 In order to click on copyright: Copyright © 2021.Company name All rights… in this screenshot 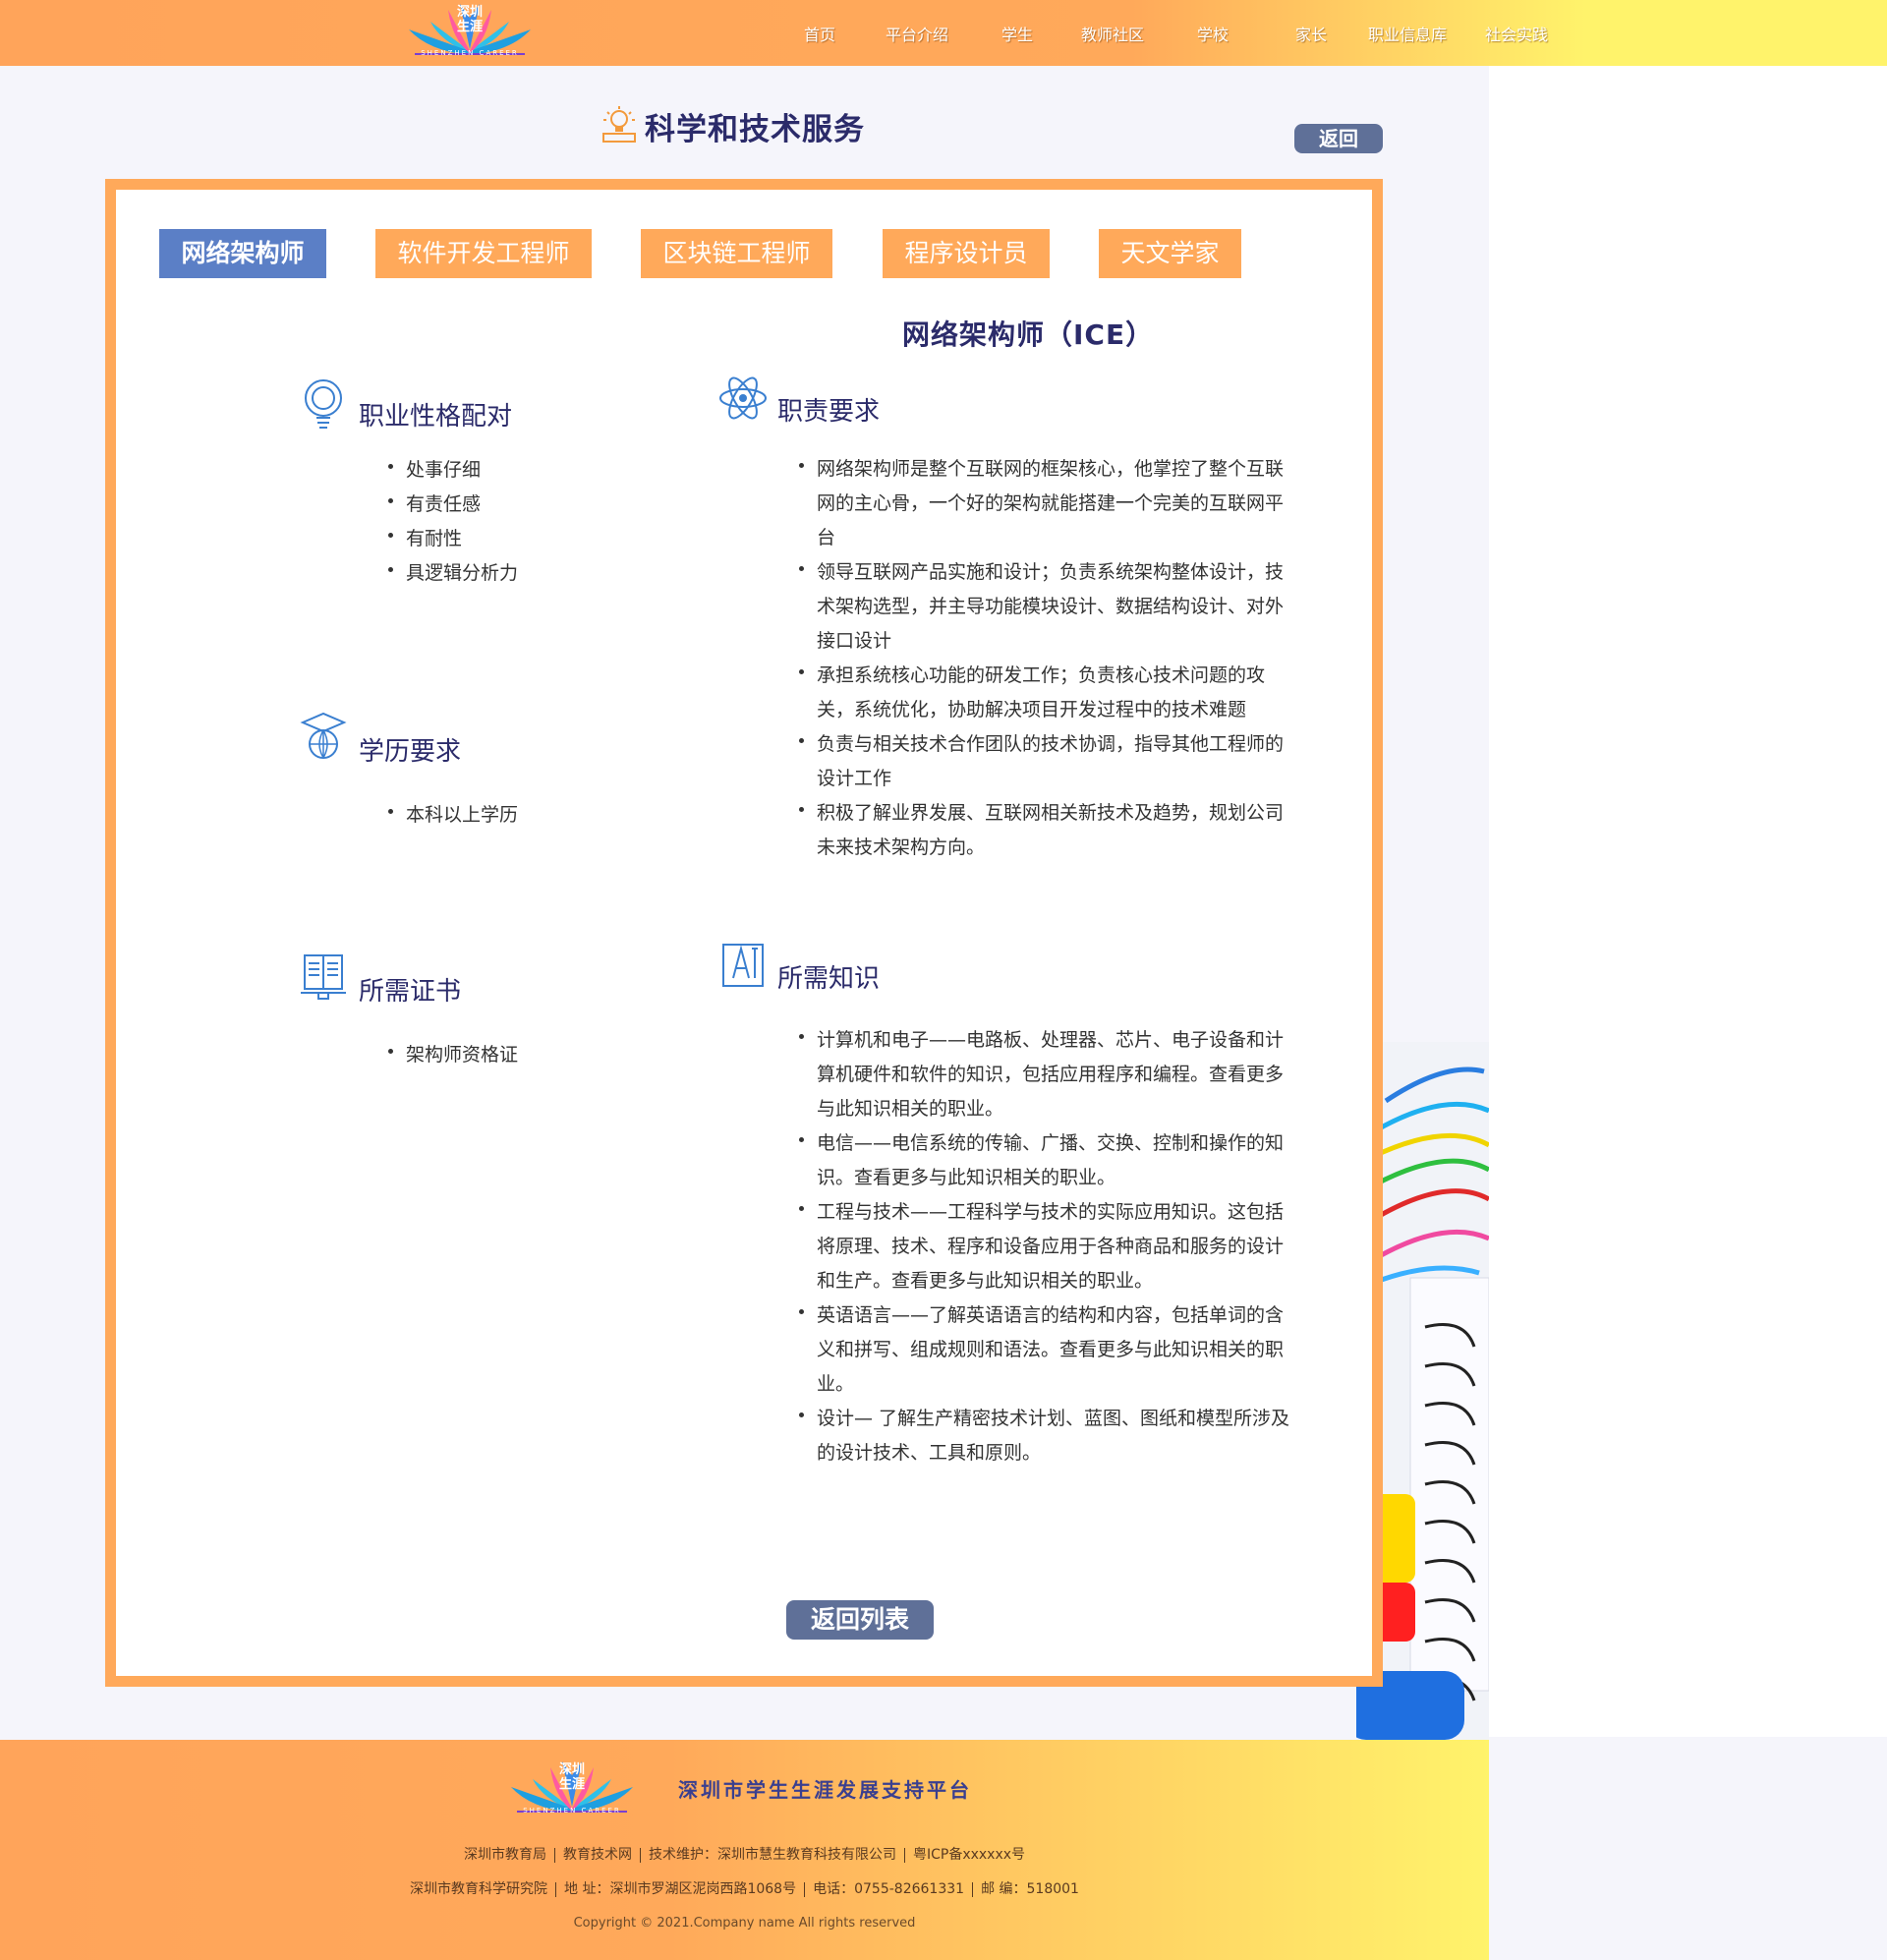, I will do `click(744, 1924)`.